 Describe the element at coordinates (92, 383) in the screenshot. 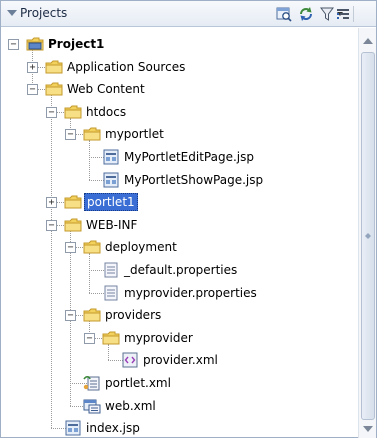

I see `portlet-xml-icon` at that location.